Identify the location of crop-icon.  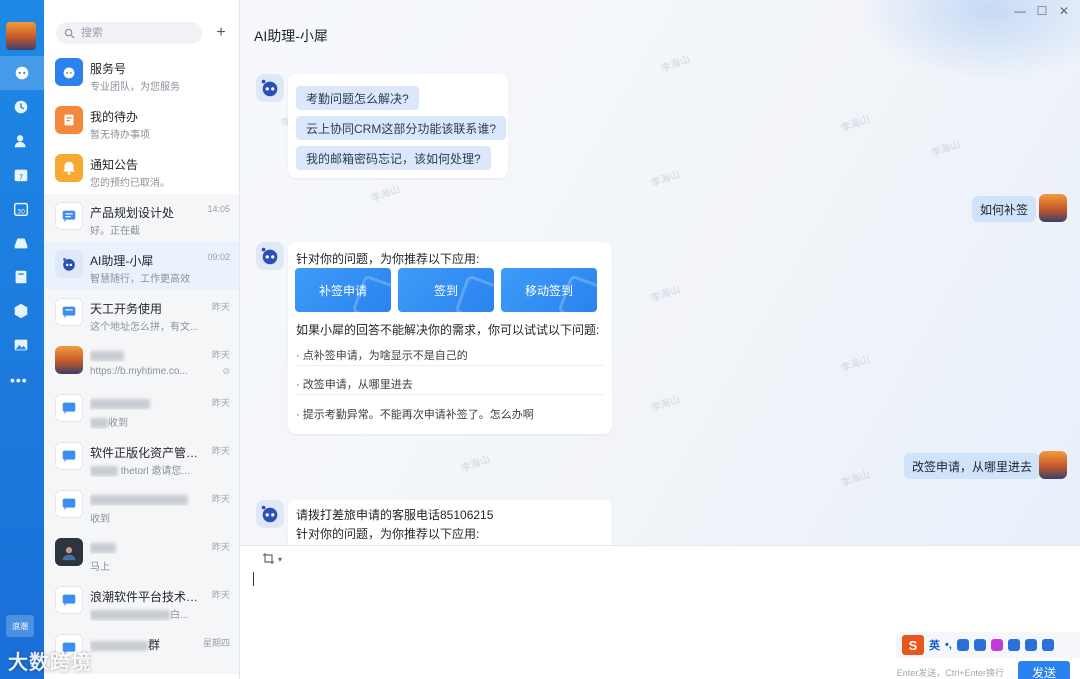
(268, 558).